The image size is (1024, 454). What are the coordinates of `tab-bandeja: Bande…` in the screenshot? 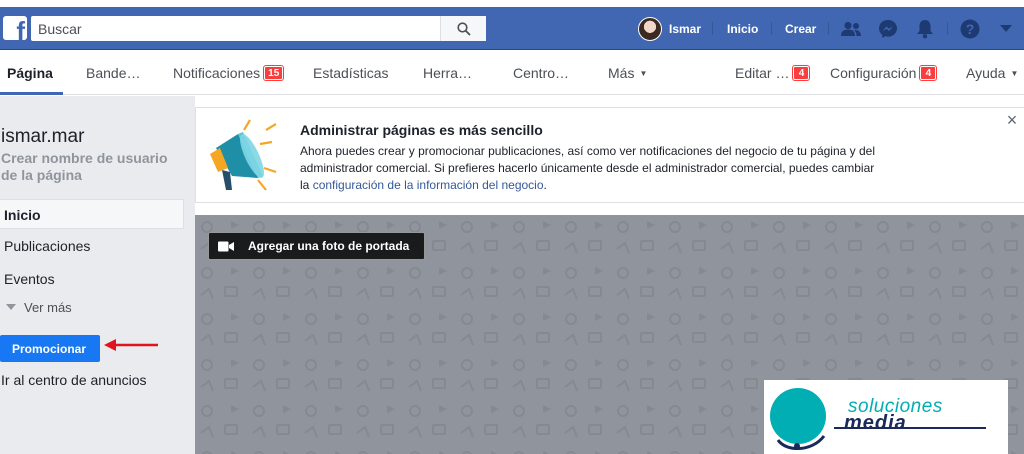 It's located at (113, 73).